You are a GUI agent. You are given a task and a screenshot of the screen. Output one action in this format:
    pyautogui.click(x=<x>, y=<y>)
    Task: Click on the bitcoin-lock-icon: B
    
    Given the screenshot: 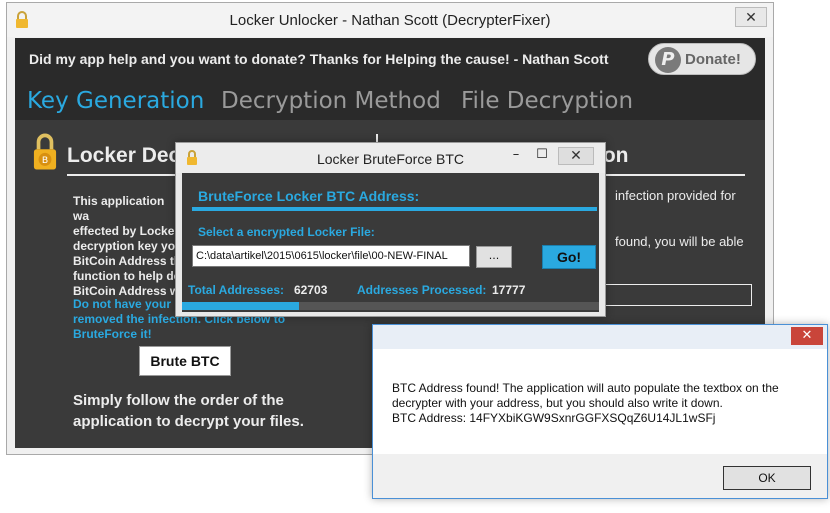 What is the action you would take?
    pyautogui.click(x=45, y=151)
    